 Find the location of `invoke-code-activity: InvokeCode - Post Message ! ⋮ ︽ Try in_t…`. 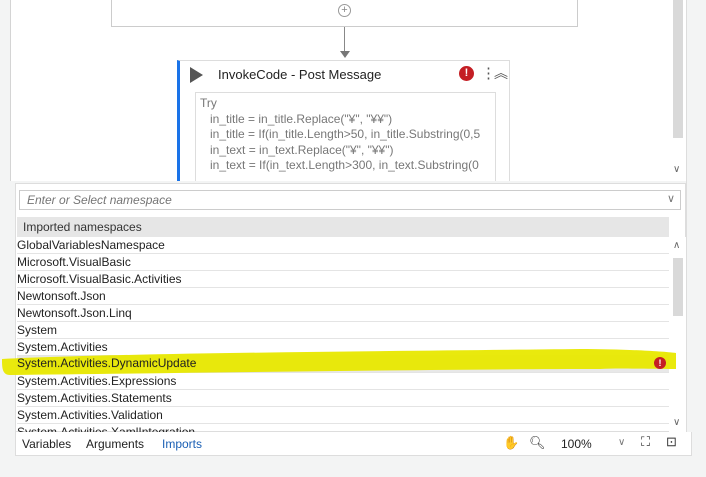

invoke-code-activity: InvokeCode - Post Message ! ⋮ ︽ Try in_t… is located at coordinates (343, 120).